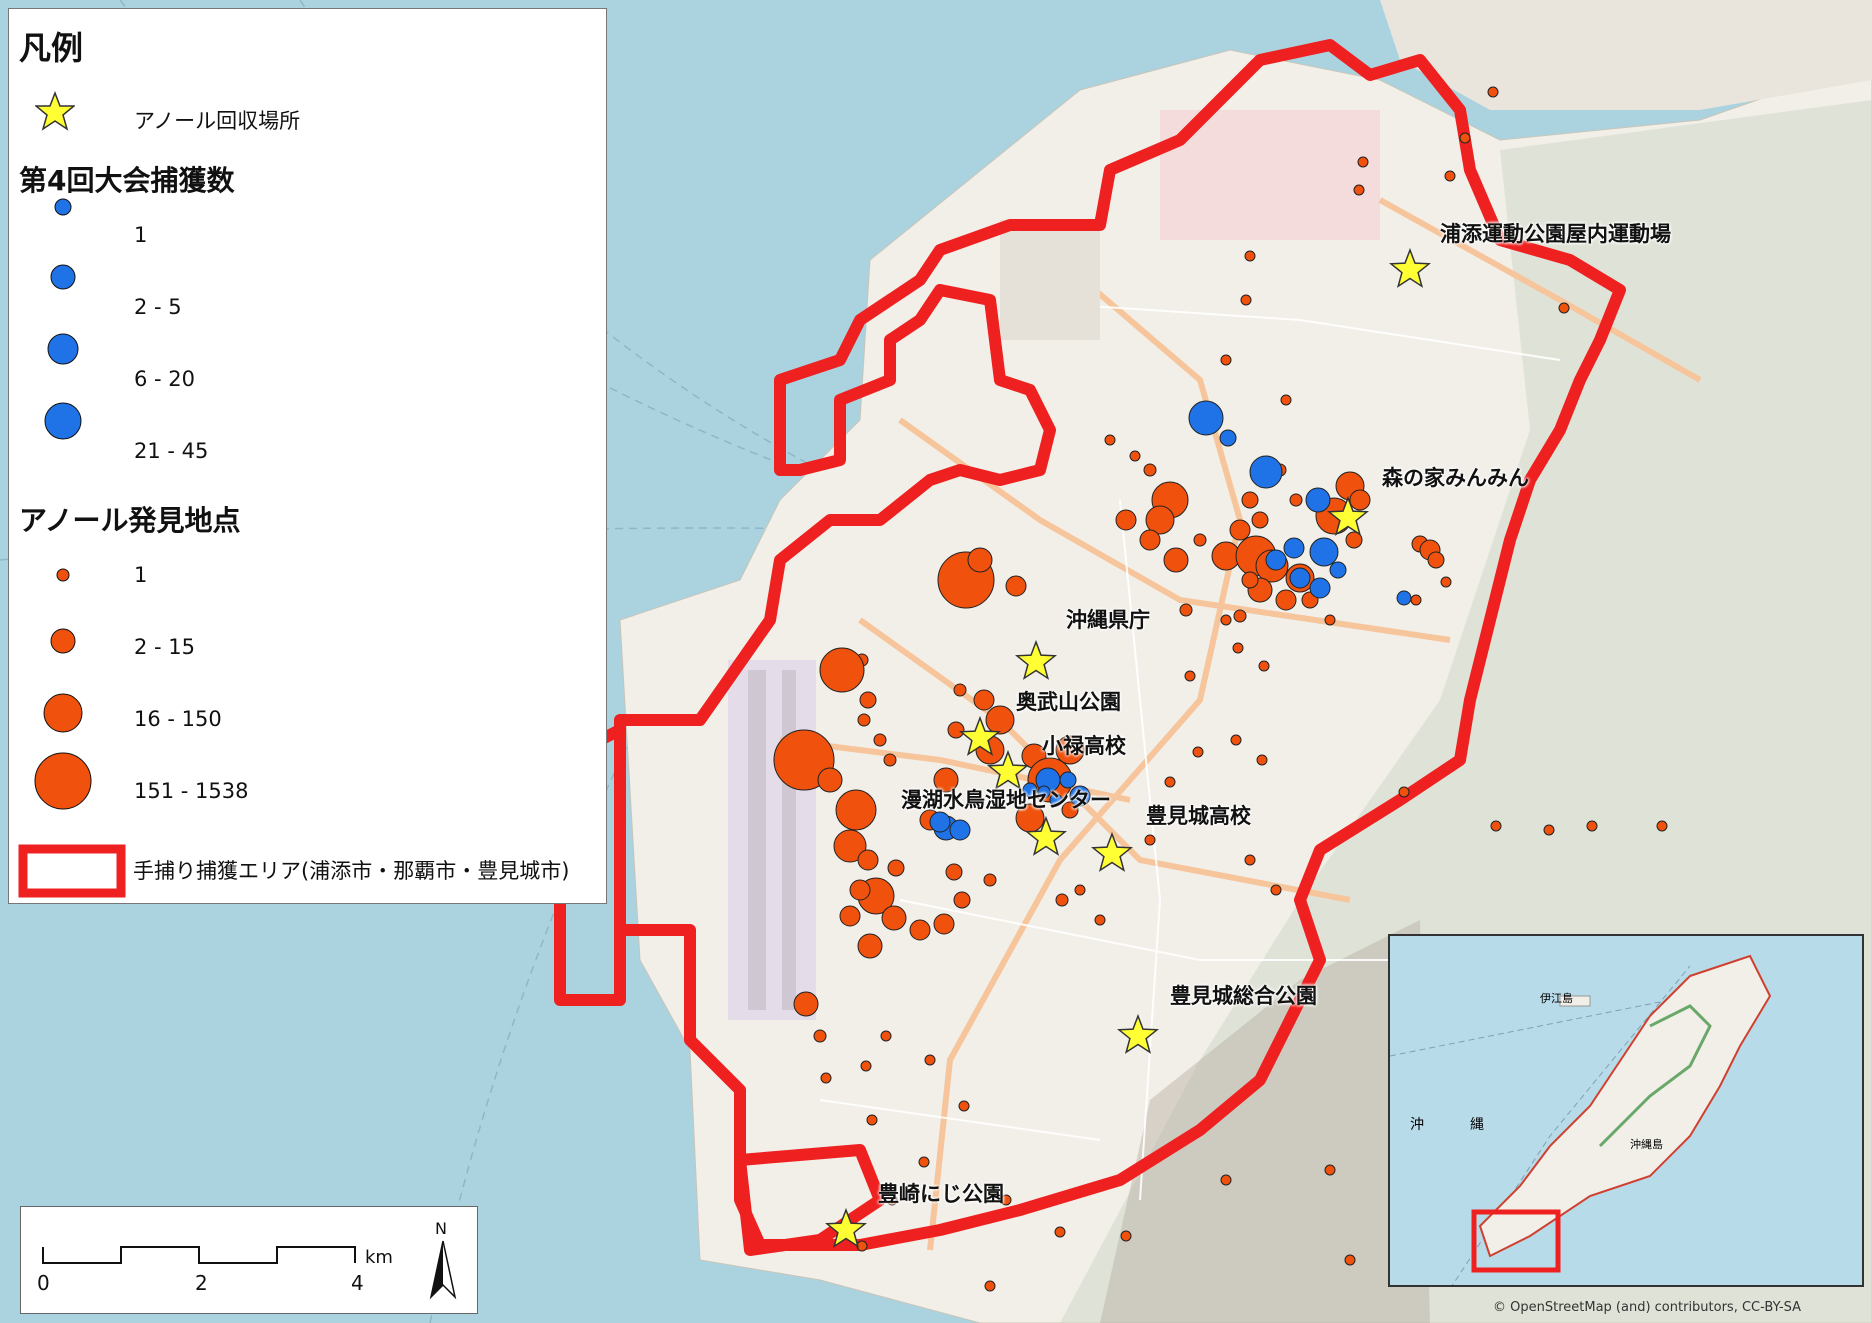  I want to click on inset-label-ie: 伊江島, so click(1556, 998).